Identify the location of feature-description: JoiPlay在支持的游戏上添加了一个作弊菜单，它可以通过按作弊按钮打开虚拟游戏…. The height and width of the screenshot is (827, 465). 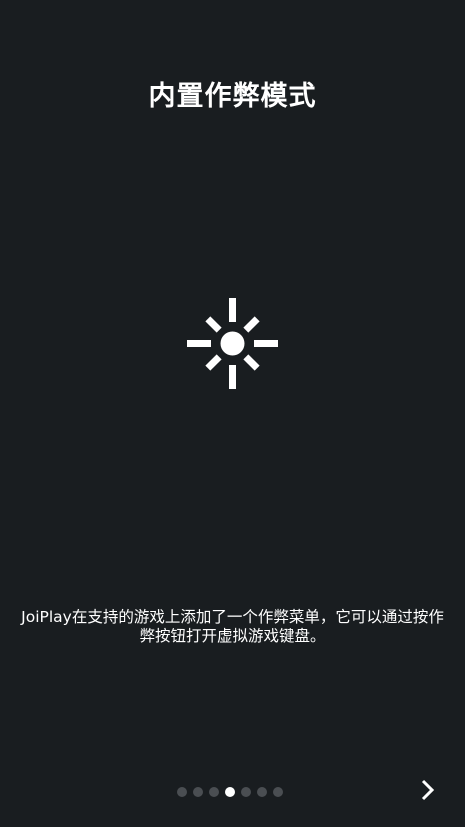
(232, 626).